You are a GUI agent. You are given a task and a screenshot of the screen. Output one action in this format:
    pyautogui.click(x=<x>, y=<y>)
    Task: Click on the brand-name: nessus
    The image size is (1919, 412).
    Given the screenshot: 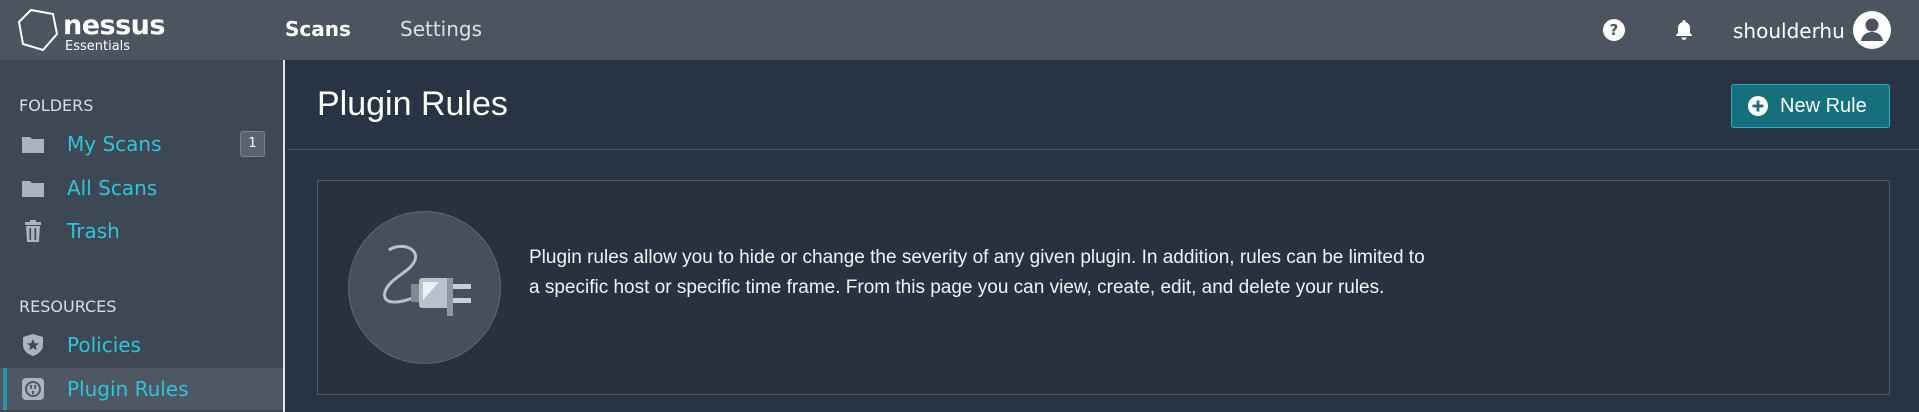 What is the action you would take?
    pyautogui.click(x=114, y=25)
    